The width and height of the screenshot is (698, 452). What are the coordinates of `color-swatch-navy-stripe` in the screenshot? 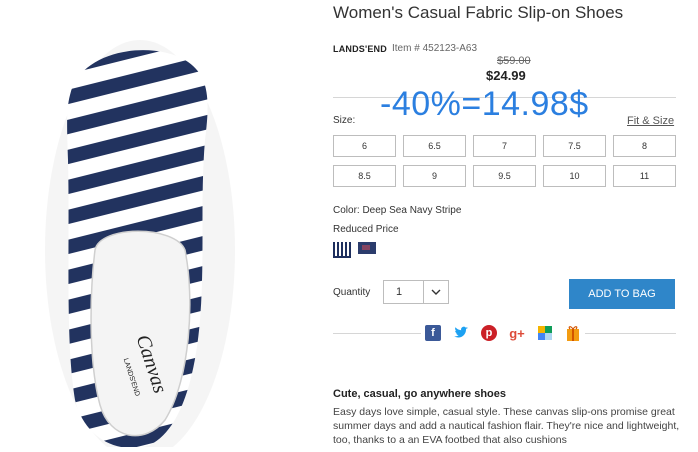 It's located at (342, 250).